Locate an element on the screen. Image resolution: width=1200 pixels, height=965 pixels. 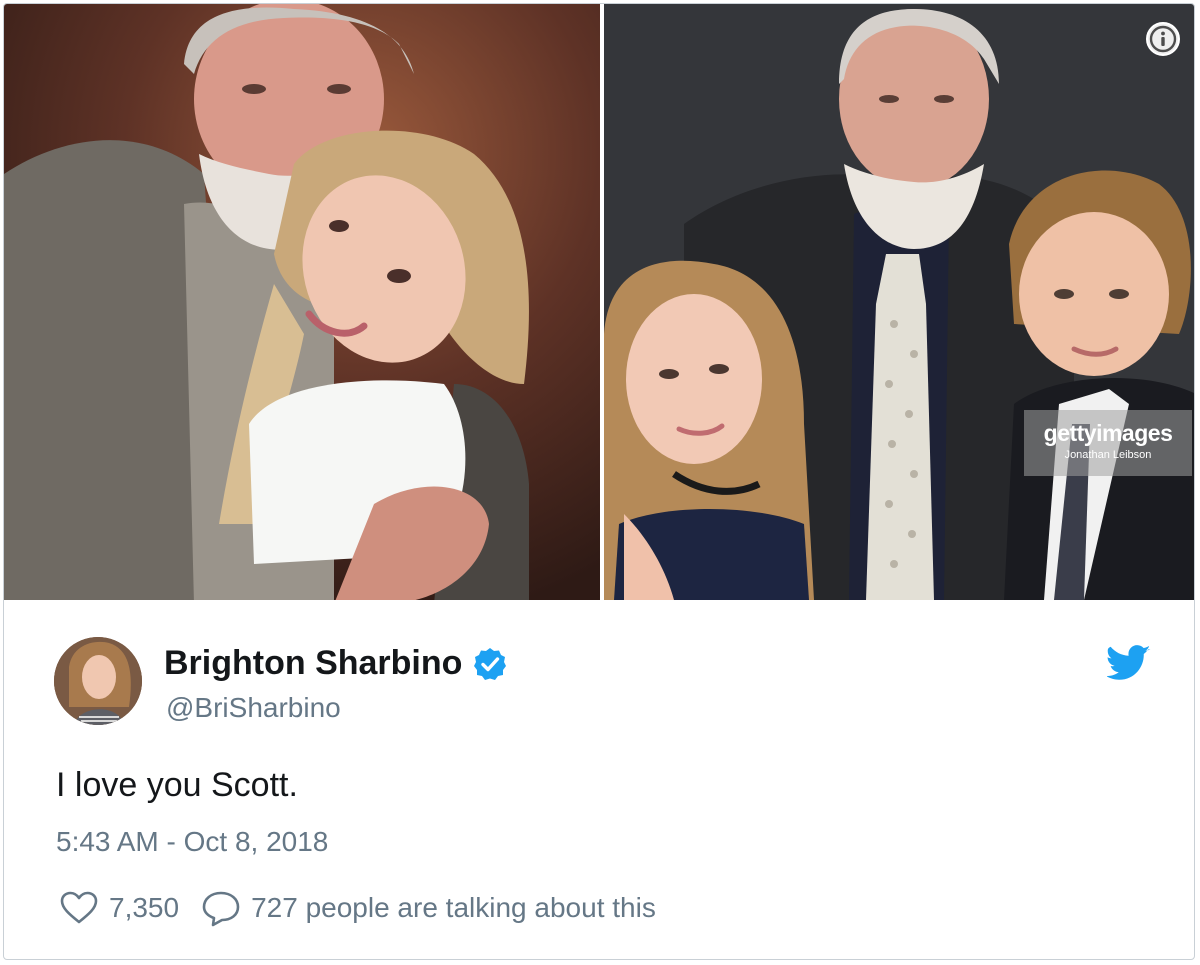
twitter-bird-icon is located at coordinates (1129, 663).